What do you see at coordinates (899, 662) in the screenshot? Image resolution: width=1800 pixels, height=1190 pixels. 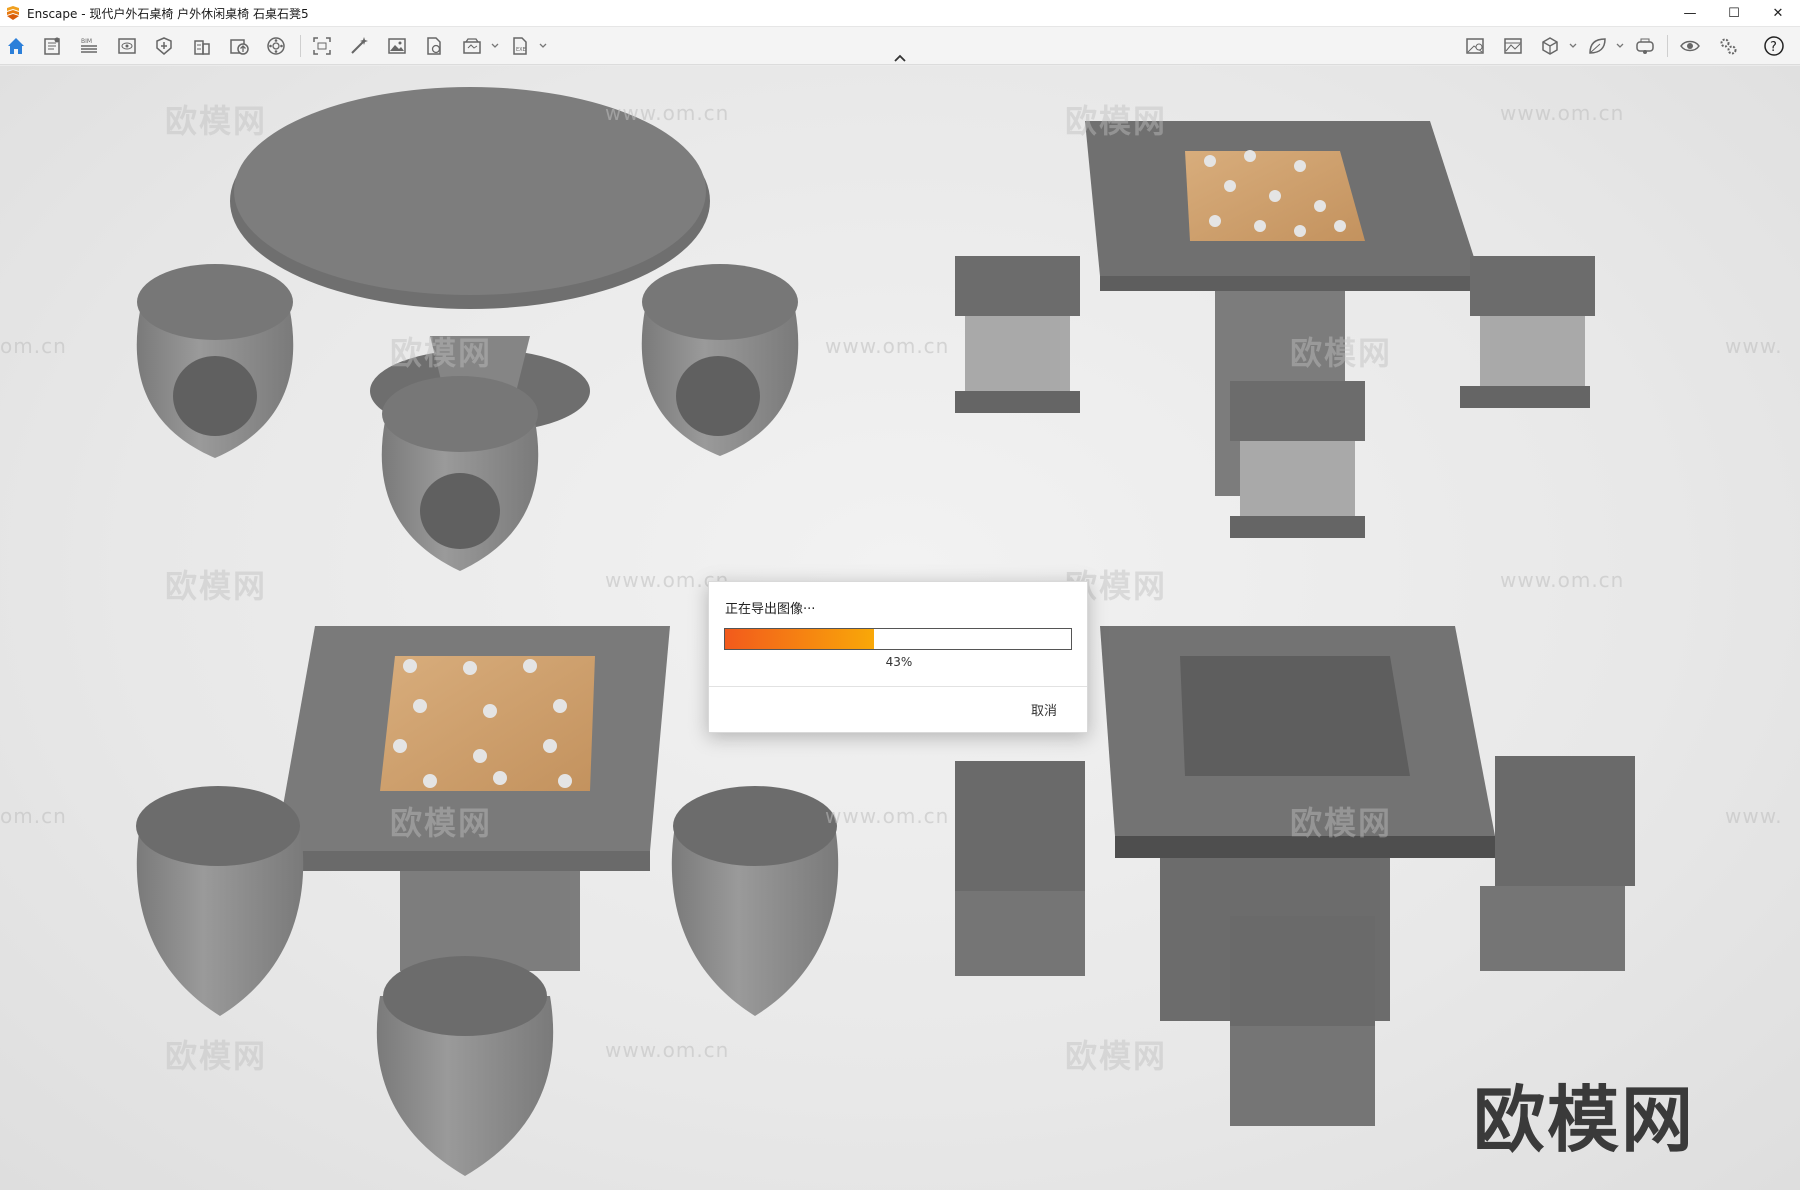 I see `progress-percent-label: 43%` at bounding box center [899, 662].